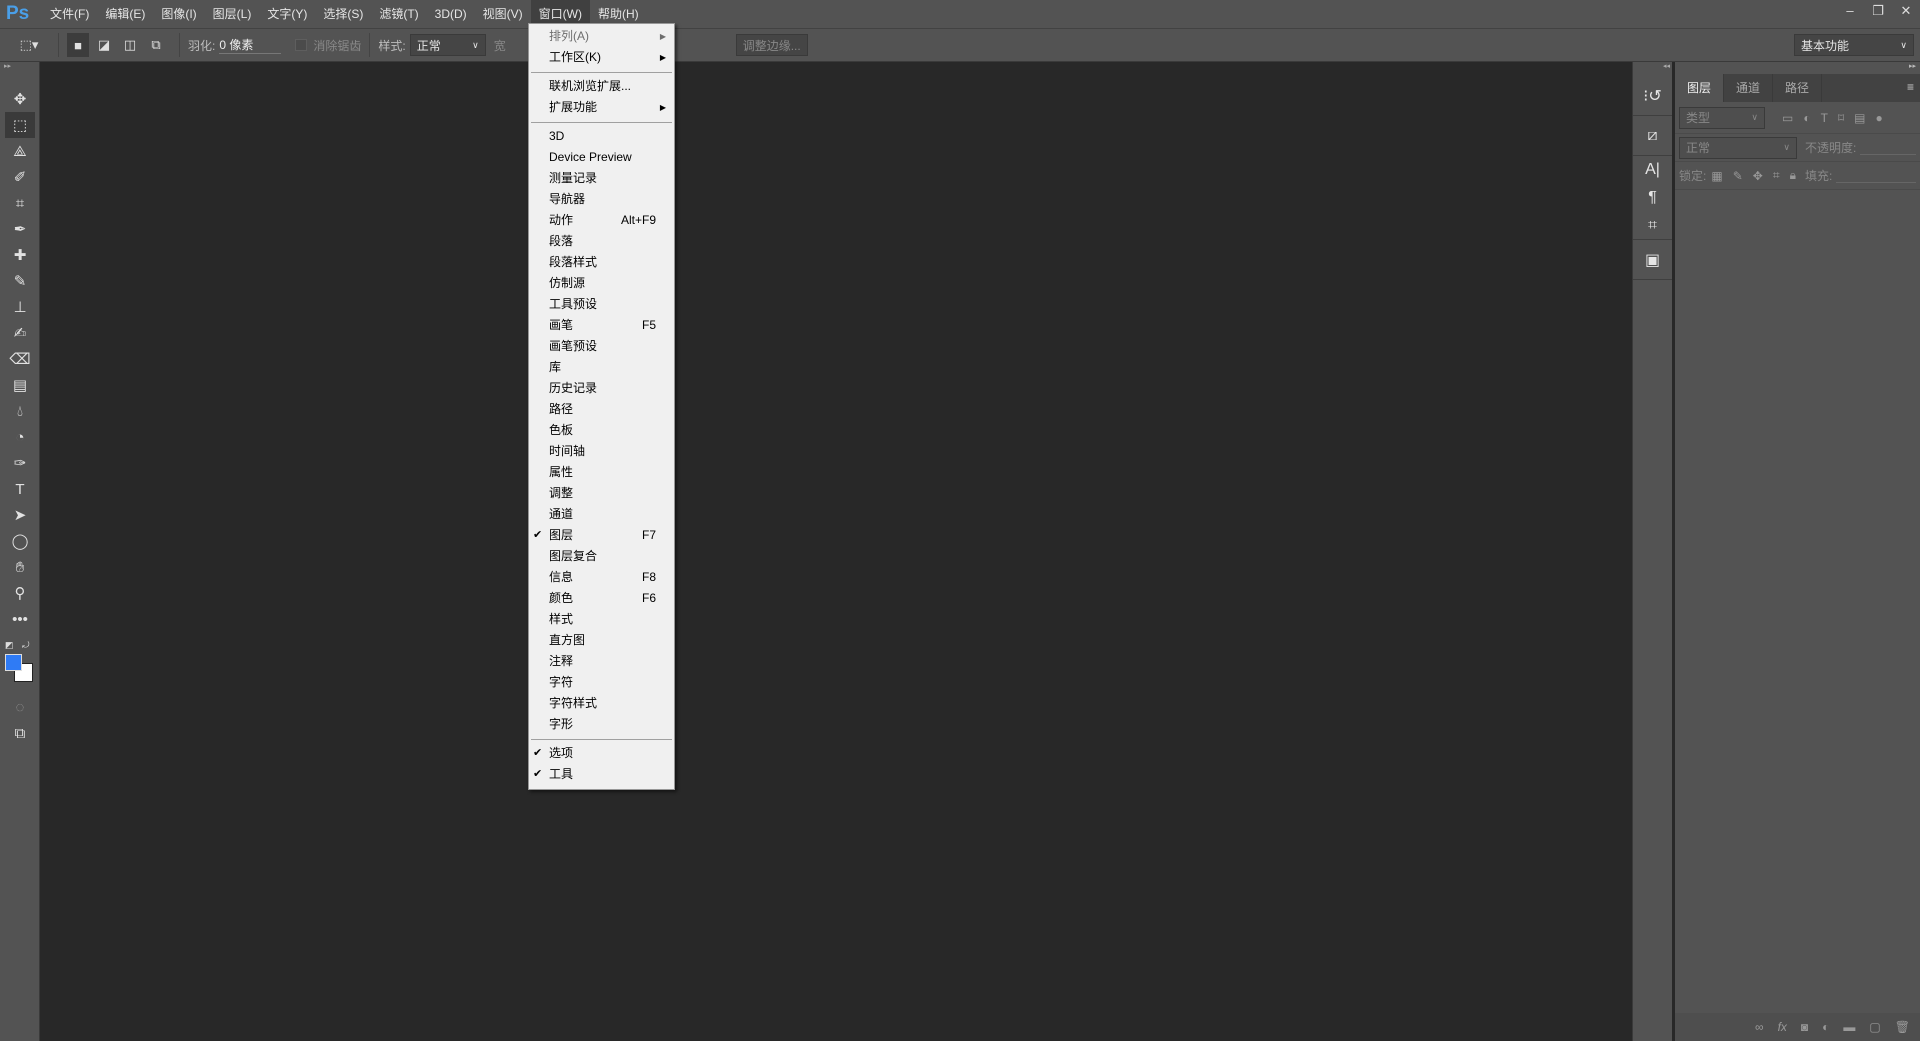  What do you see at coordinates (1700, 88) in the screenshot?
I see `tab-0: 图层` at bounding box center [1700, 88].